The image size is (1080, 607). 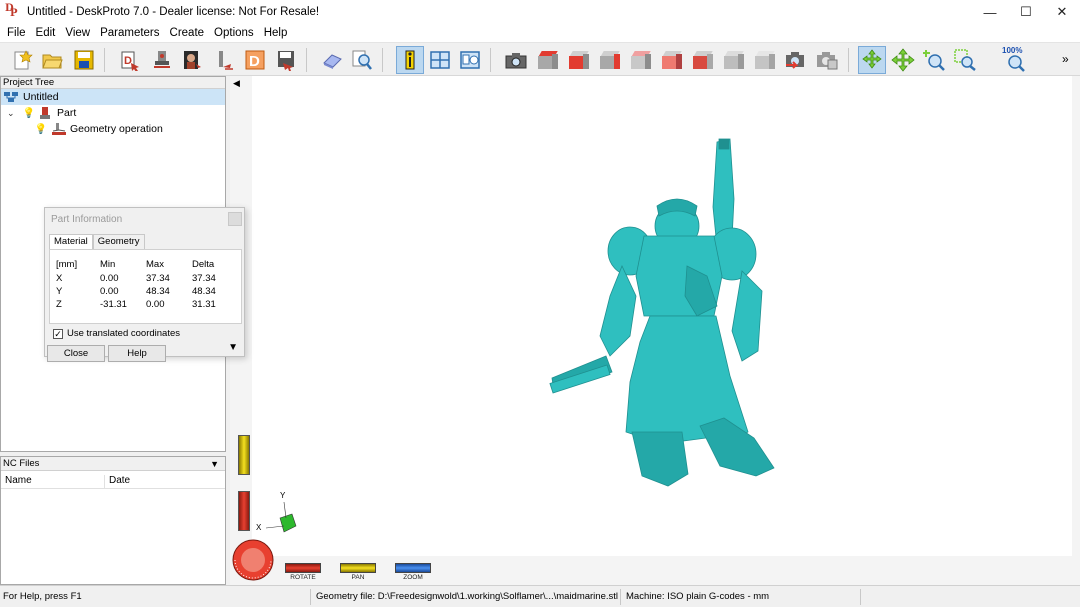 I want to click on import-geometry-icon: D, so click(x=130, y=60).